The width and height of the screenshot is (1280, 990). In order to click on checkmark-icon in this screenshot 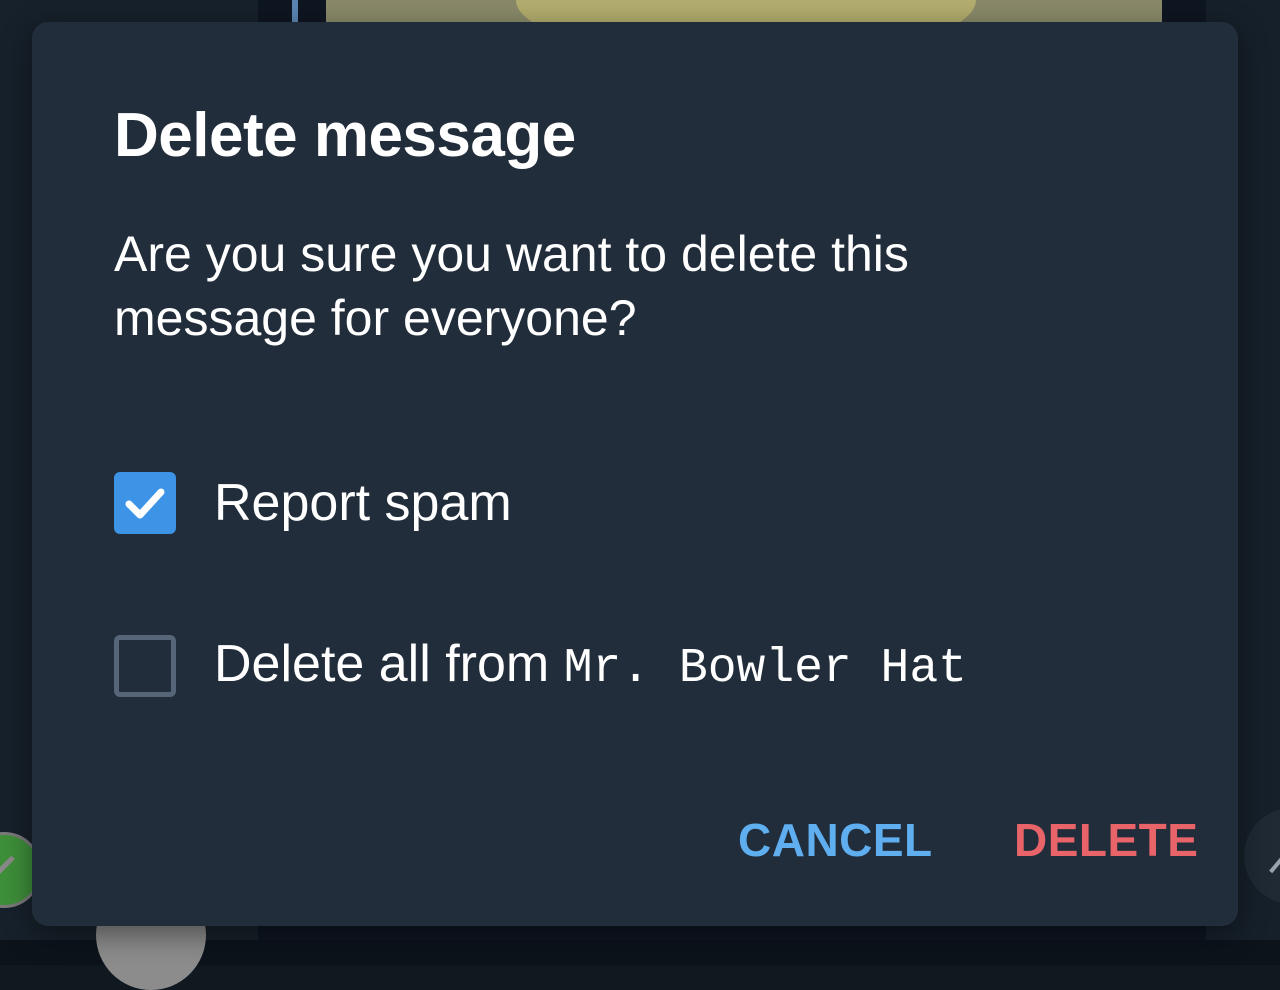, I will do `click(145, 503)`.